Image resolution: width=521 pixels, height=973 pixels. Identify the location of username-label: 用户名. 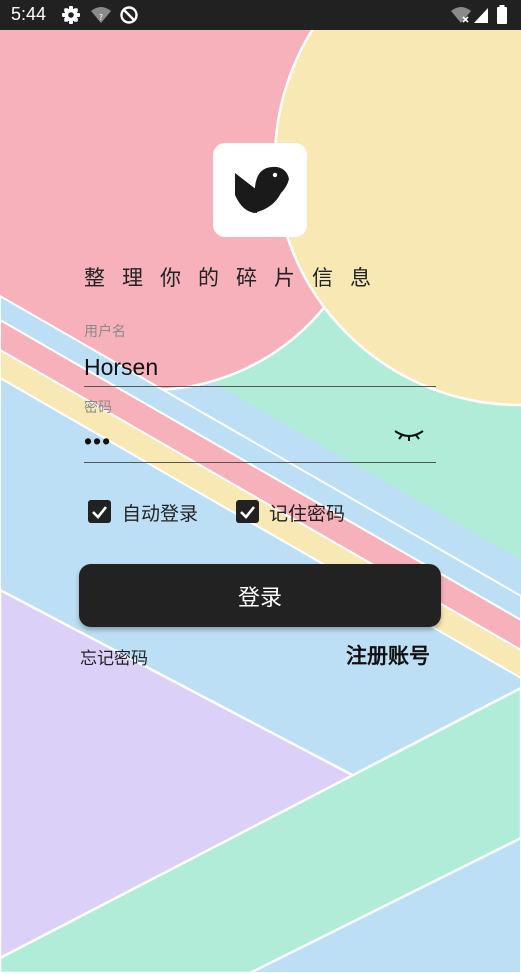
(105, 332).